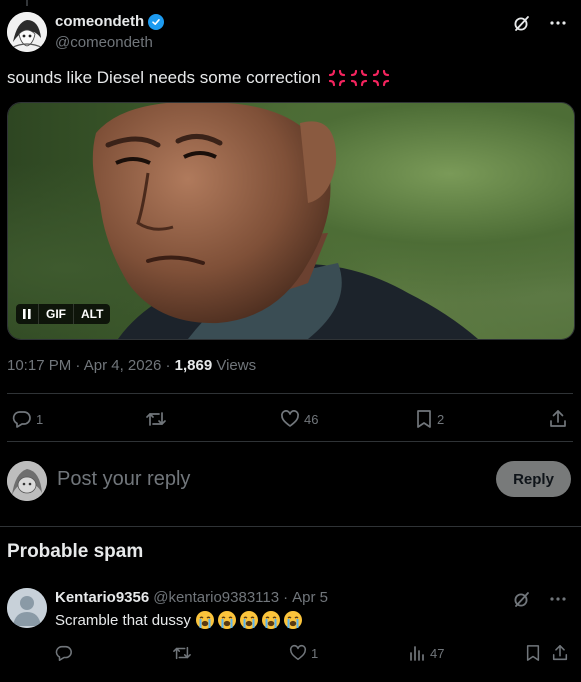 The height and width of the screenshot is (682, 581). Describe the element at coordinates (123, 620) in the screenshot. I see `reply-text: Scramble that dussy` at that location.